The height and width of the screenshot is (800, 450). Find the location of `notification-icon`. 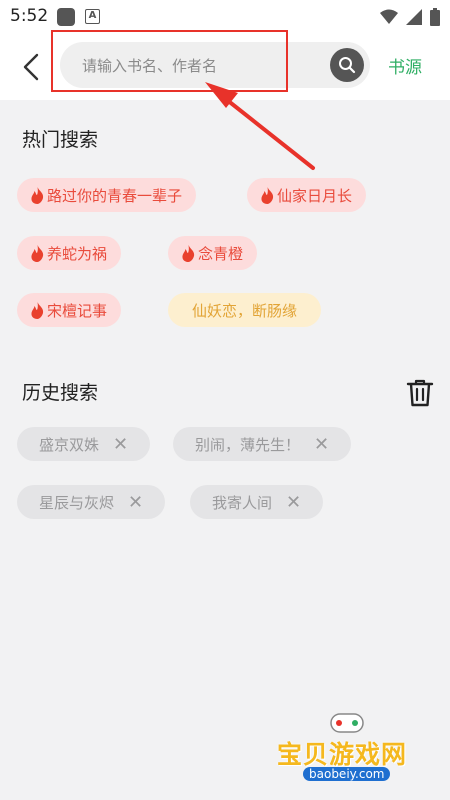

notification-icon is located at coordinates (66, 17).